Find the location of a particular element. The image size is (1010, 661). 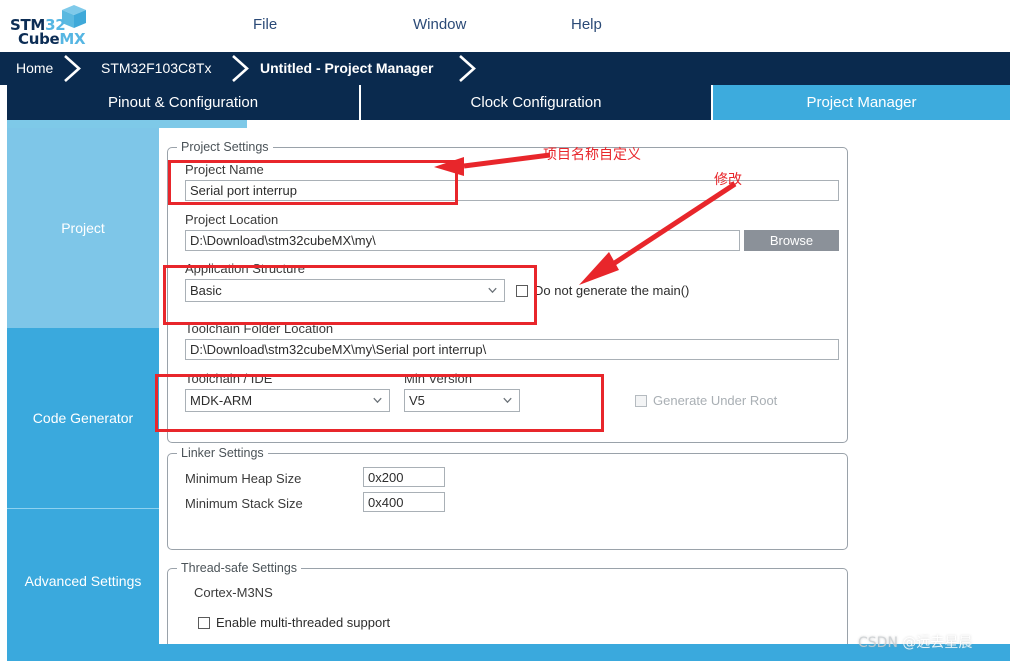

do-not-generate-main-checkbox: Do not generate the main() is located at coordinates (602, 290).